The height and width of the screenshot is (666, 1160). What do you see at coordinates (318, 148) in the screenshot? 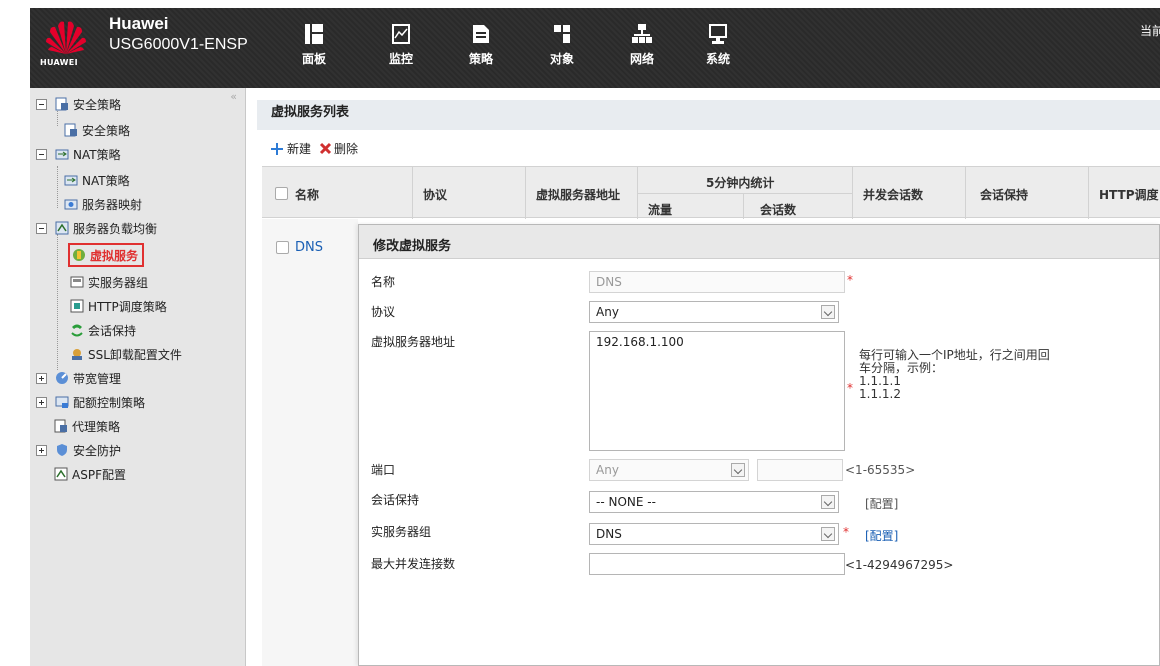
I see `toolbar: 新建 删除` at bounding box center [318, 148].